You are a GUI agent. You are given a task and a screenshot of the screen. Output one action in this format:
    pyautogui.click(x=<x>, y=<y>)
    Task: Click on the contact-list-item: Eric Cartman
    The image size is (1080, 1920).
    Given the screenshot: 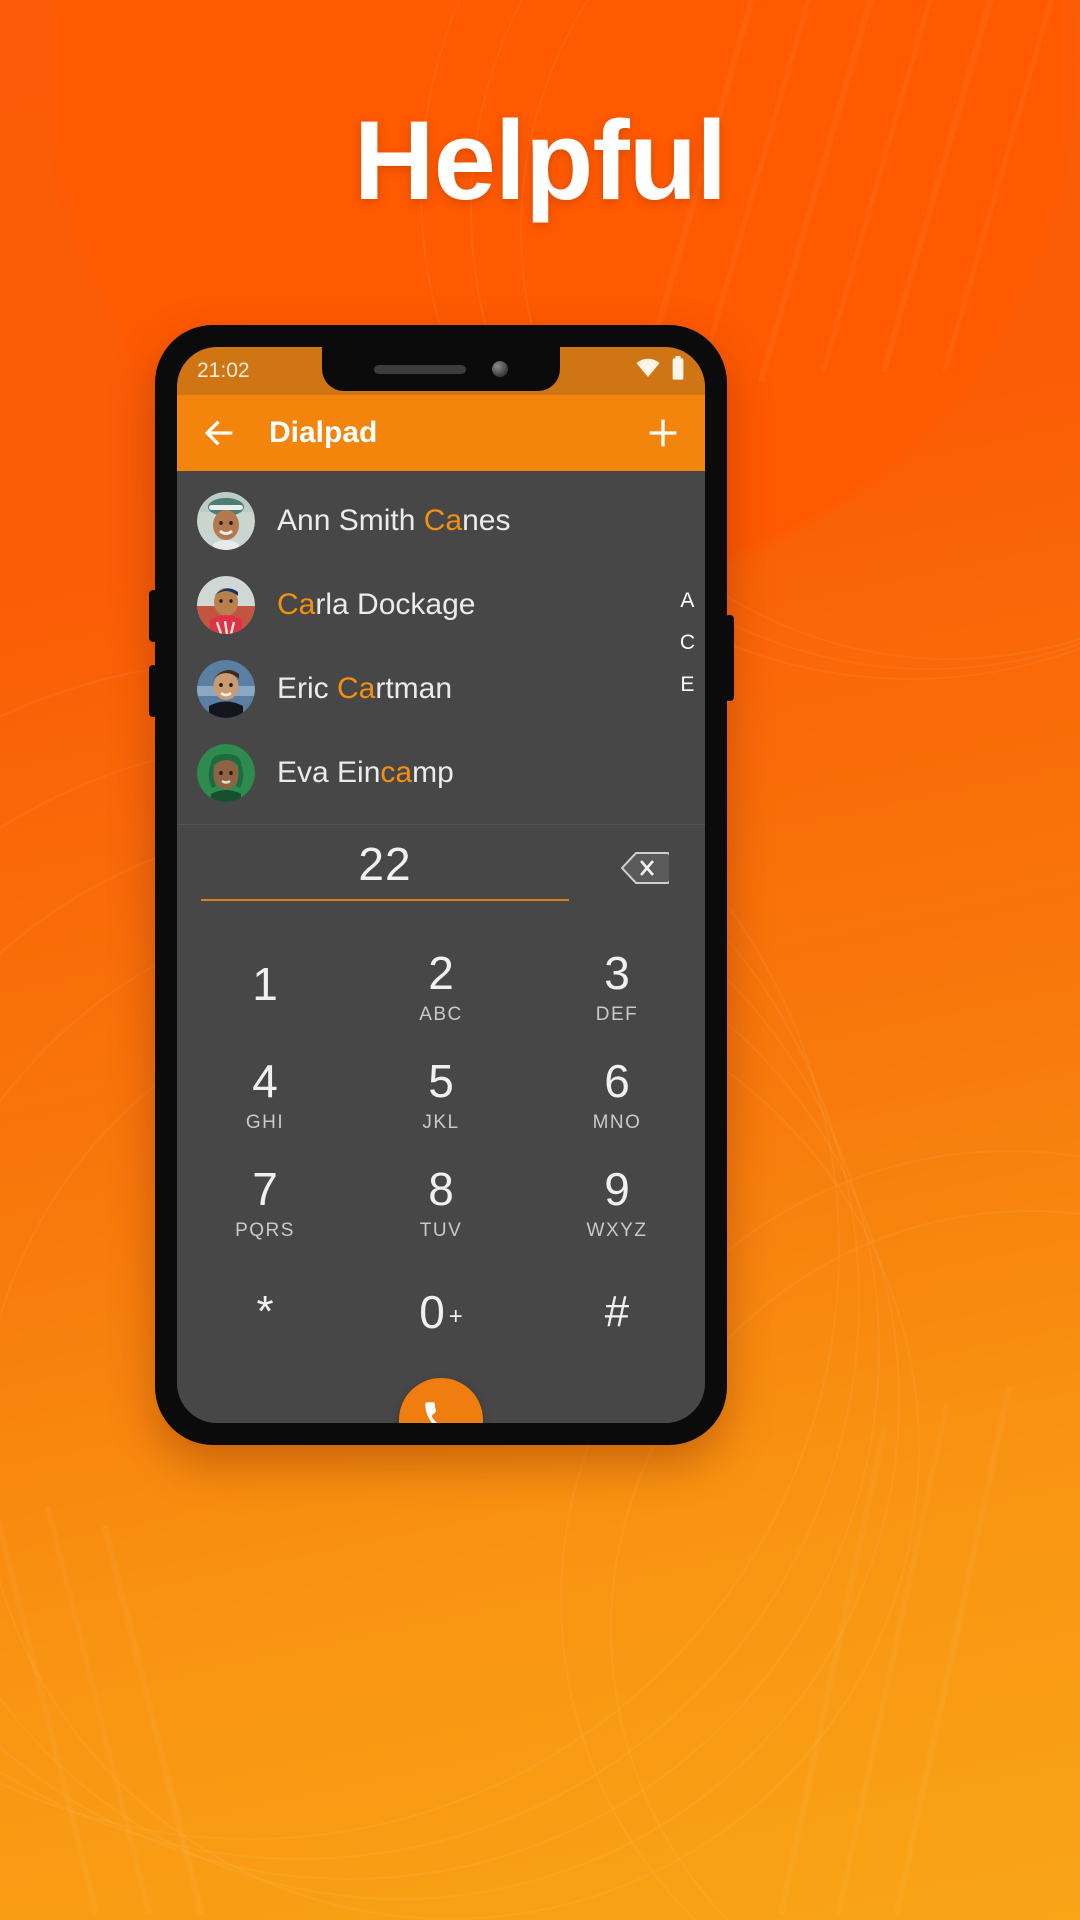 What is the action you would take?
    pyautogui.click(x=441, y=689)
    